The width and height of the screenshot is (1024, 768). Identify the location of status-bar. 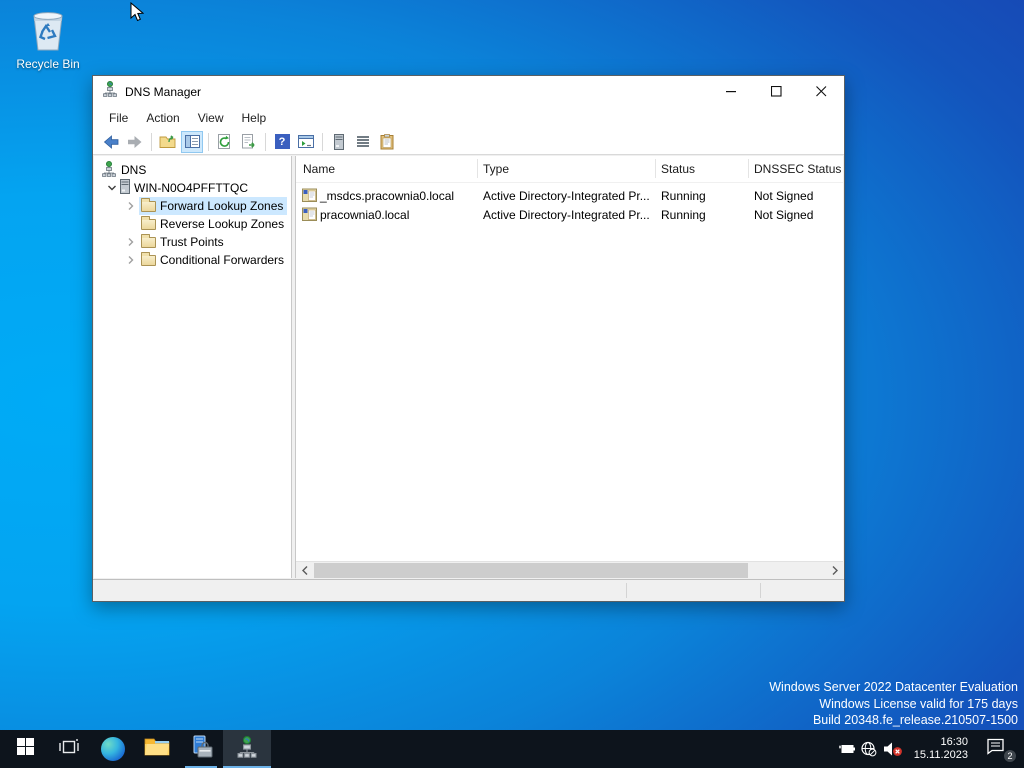
(468, 590).